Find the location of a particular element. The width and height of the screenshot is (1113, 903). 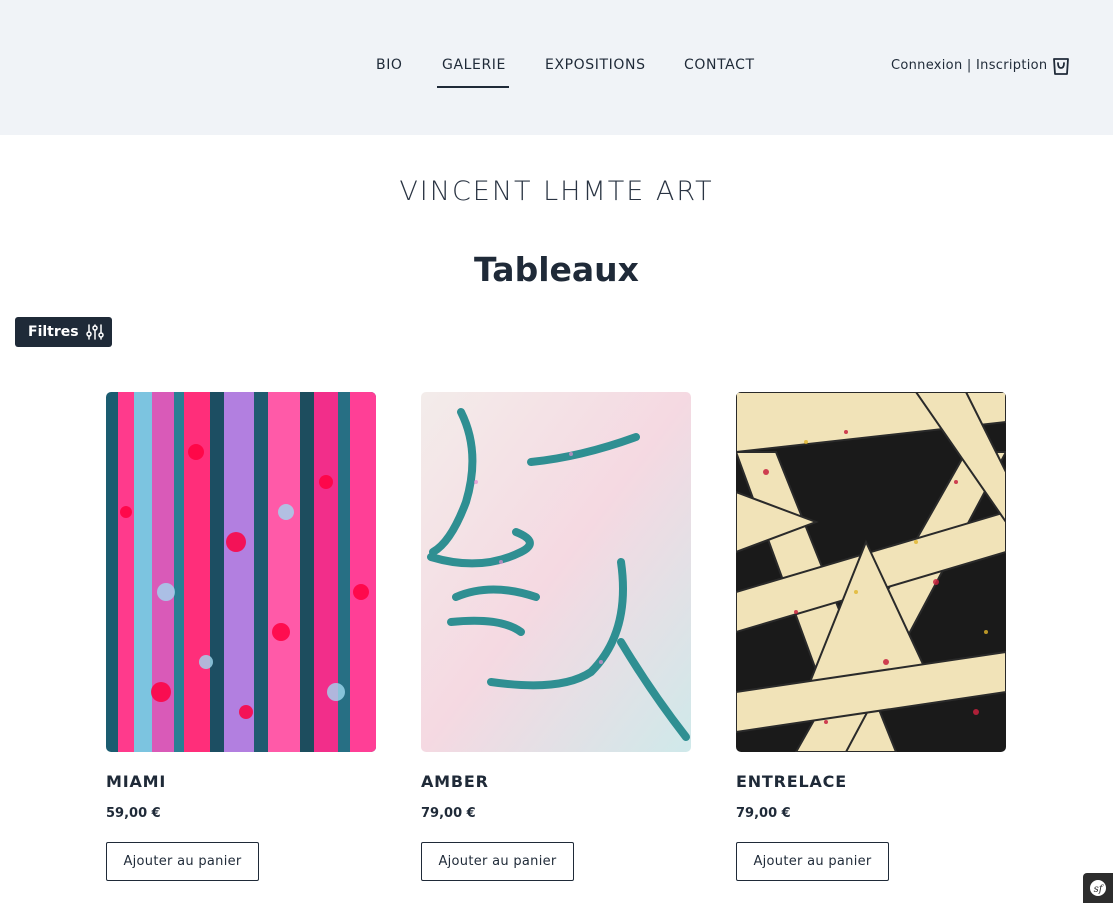

login-link: Connexion is located at coordinates (926, 65).